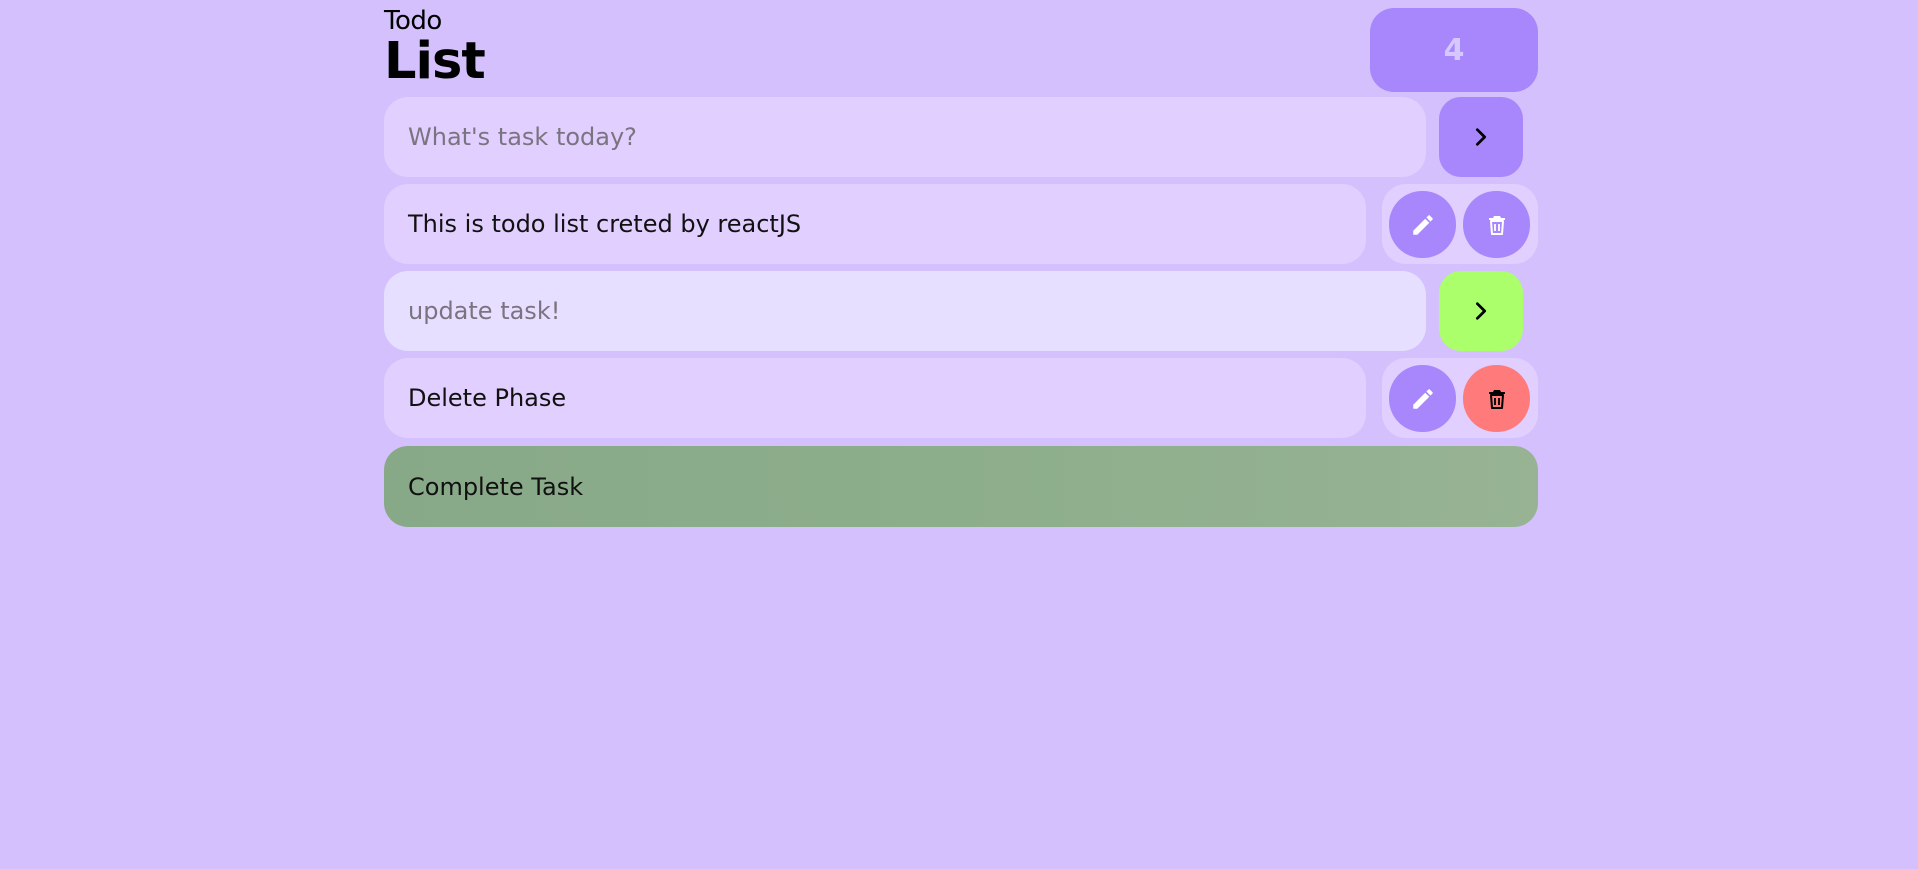 The image size is (1918, 869). Describe the element at coordinates (875, 224) in the screenshot. I see `task-text: This is todo list creted by reactJS` at that location.